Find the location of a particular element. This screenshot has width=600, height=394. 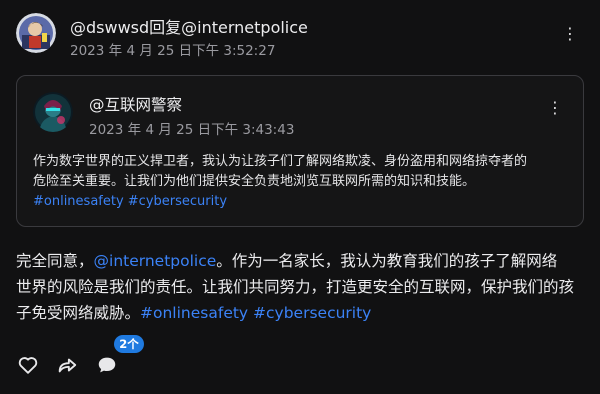

share-arrow-icon is located at coordinates (67, 365).